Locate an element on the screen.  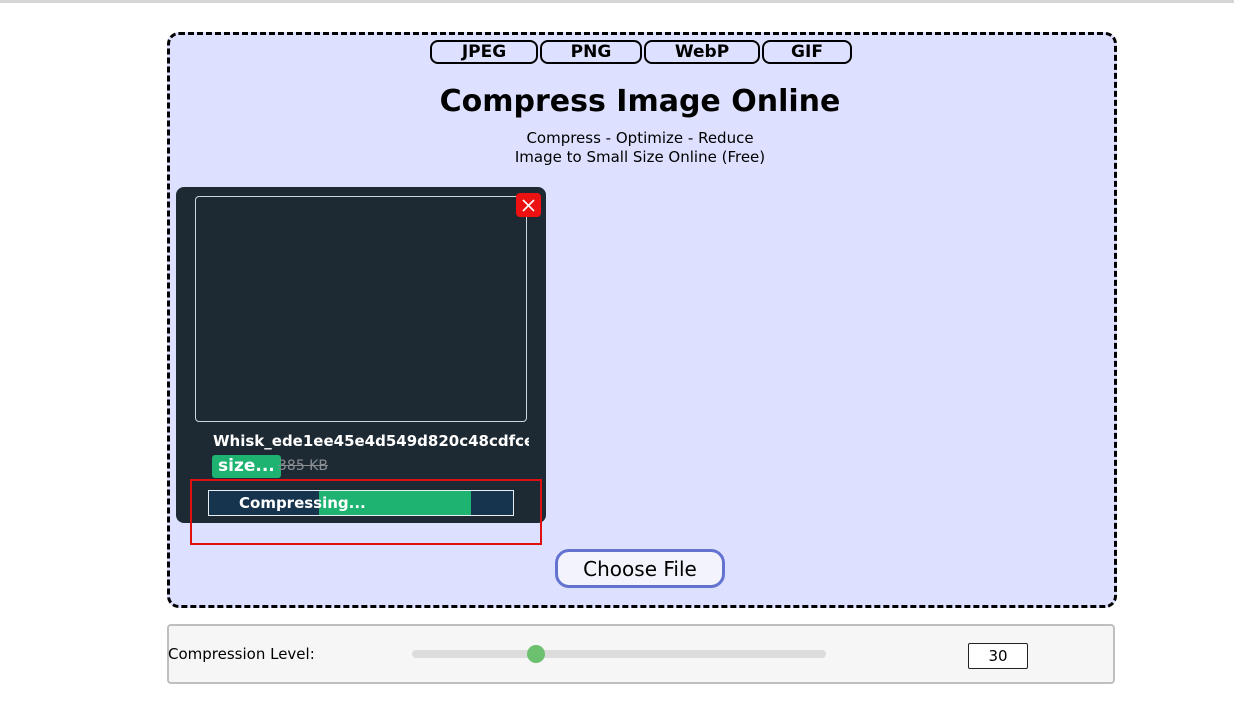
tab-png: PNG is located at coordinates (591, 52).